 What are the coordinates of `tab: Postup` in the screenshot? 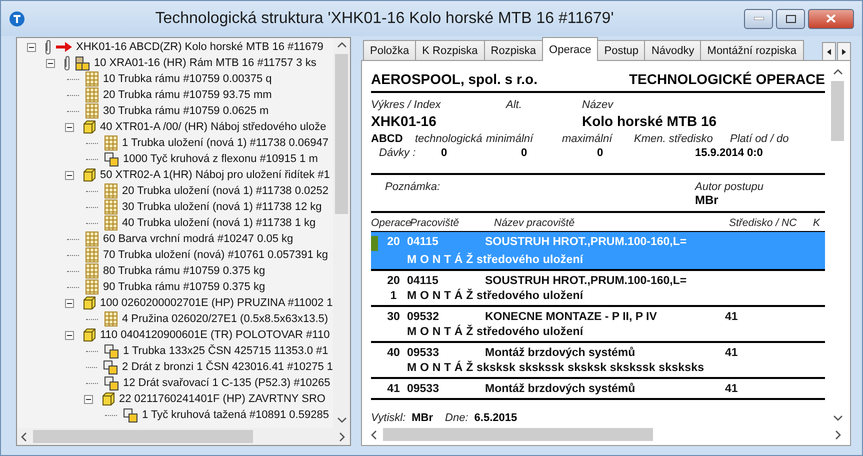 It's located at (621, 50).